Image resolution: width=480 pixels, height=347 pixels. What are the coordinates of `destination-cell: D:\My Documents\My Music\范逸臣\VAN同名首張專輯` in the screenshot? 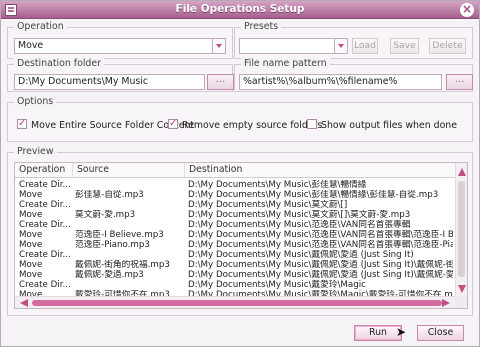 It's located at (299, 225).